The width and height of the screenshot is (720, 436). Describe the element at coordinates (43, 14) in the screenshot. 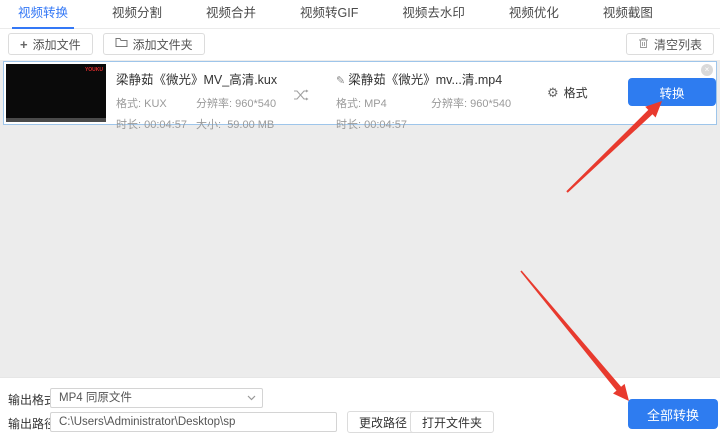

I see `tab-video-convert: 视频转换` at that location.